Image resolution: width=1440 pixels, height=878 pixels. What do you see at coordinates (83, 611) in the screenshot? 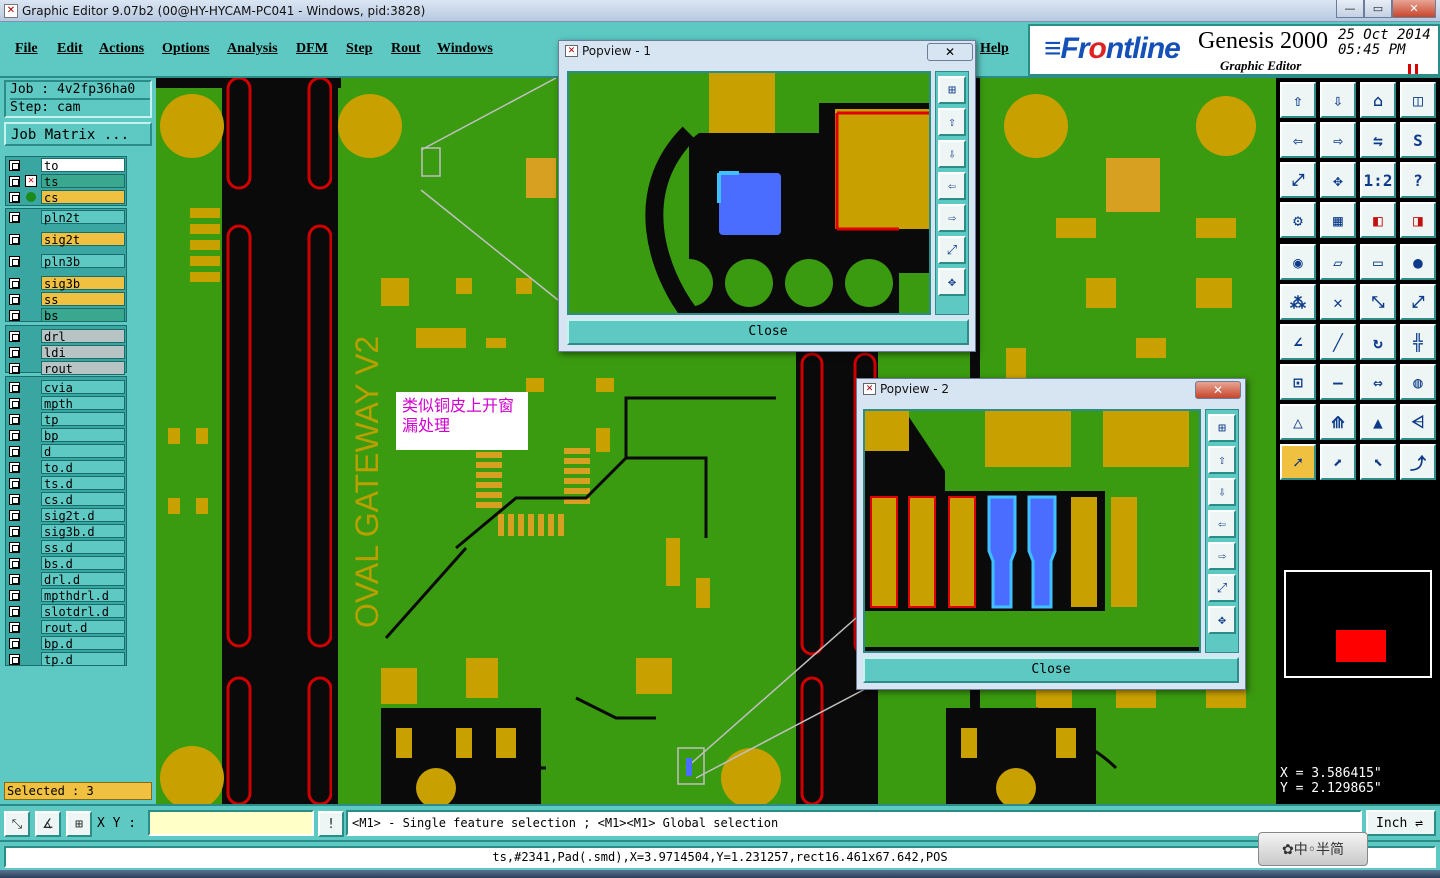
I see `layer-name: slotdrl.d` at bounding box center [83, 611].